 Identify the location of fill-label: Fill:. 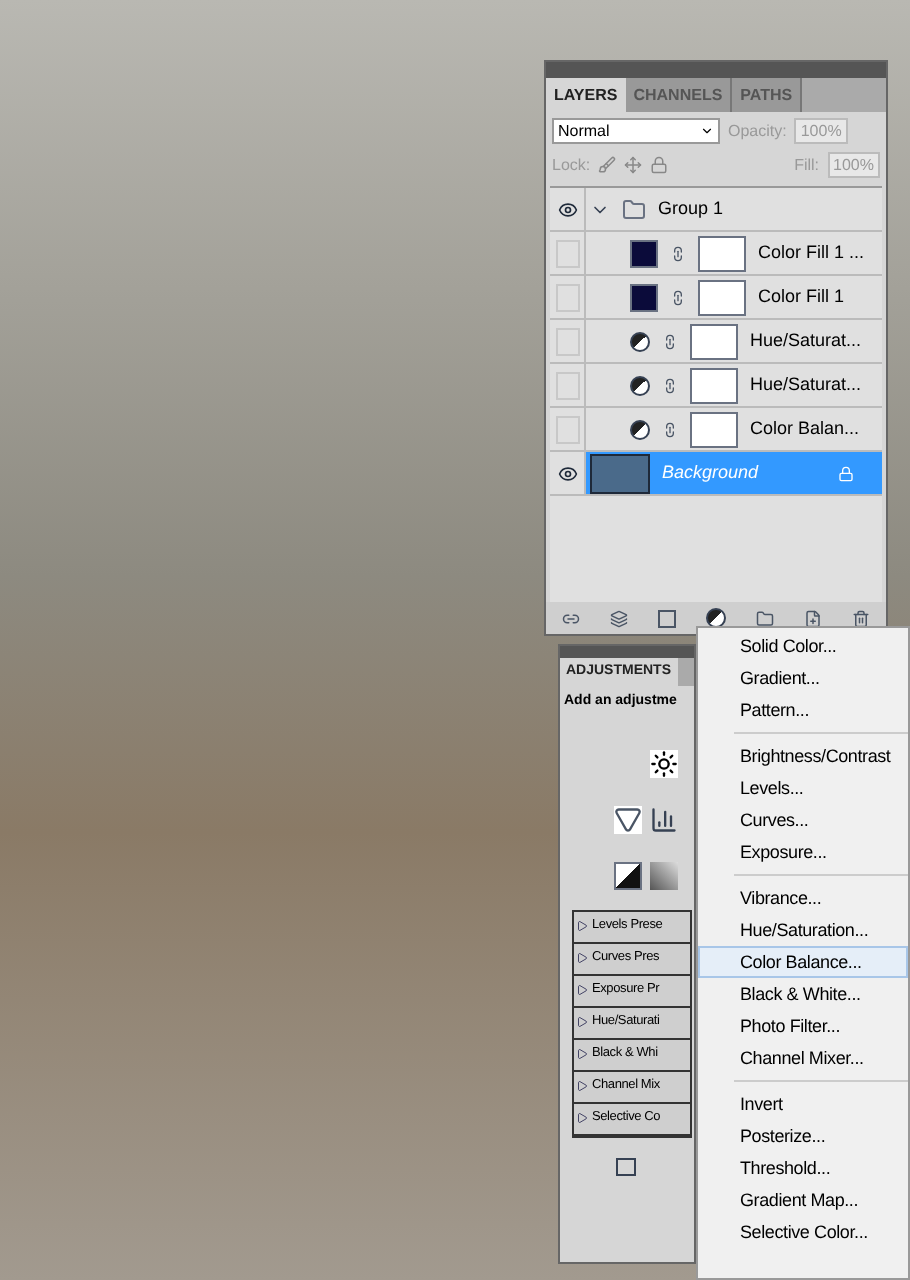
(807, 165).